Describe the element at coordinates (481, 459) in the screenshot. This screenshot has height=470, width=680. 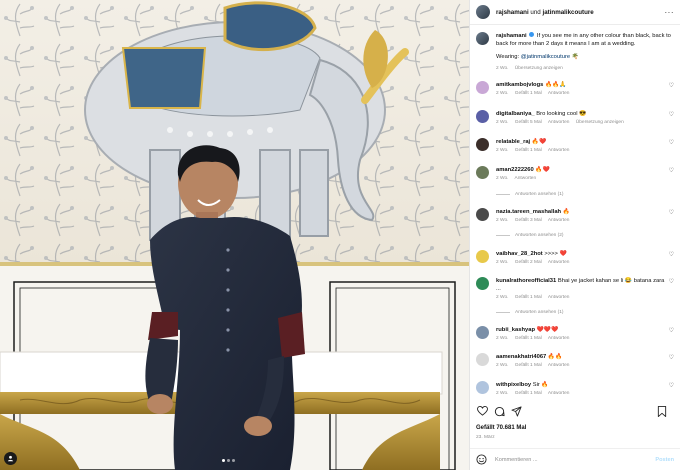
I see `emoji-icon` at that location.